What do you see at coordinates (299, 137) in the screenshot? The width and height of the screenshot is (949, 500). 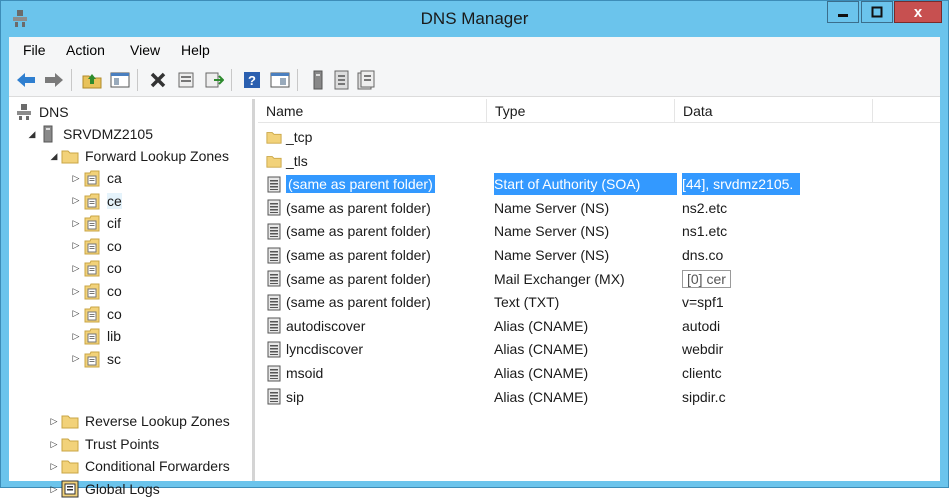 I see `record-name: _tcp` at bounding box center [299, 137].